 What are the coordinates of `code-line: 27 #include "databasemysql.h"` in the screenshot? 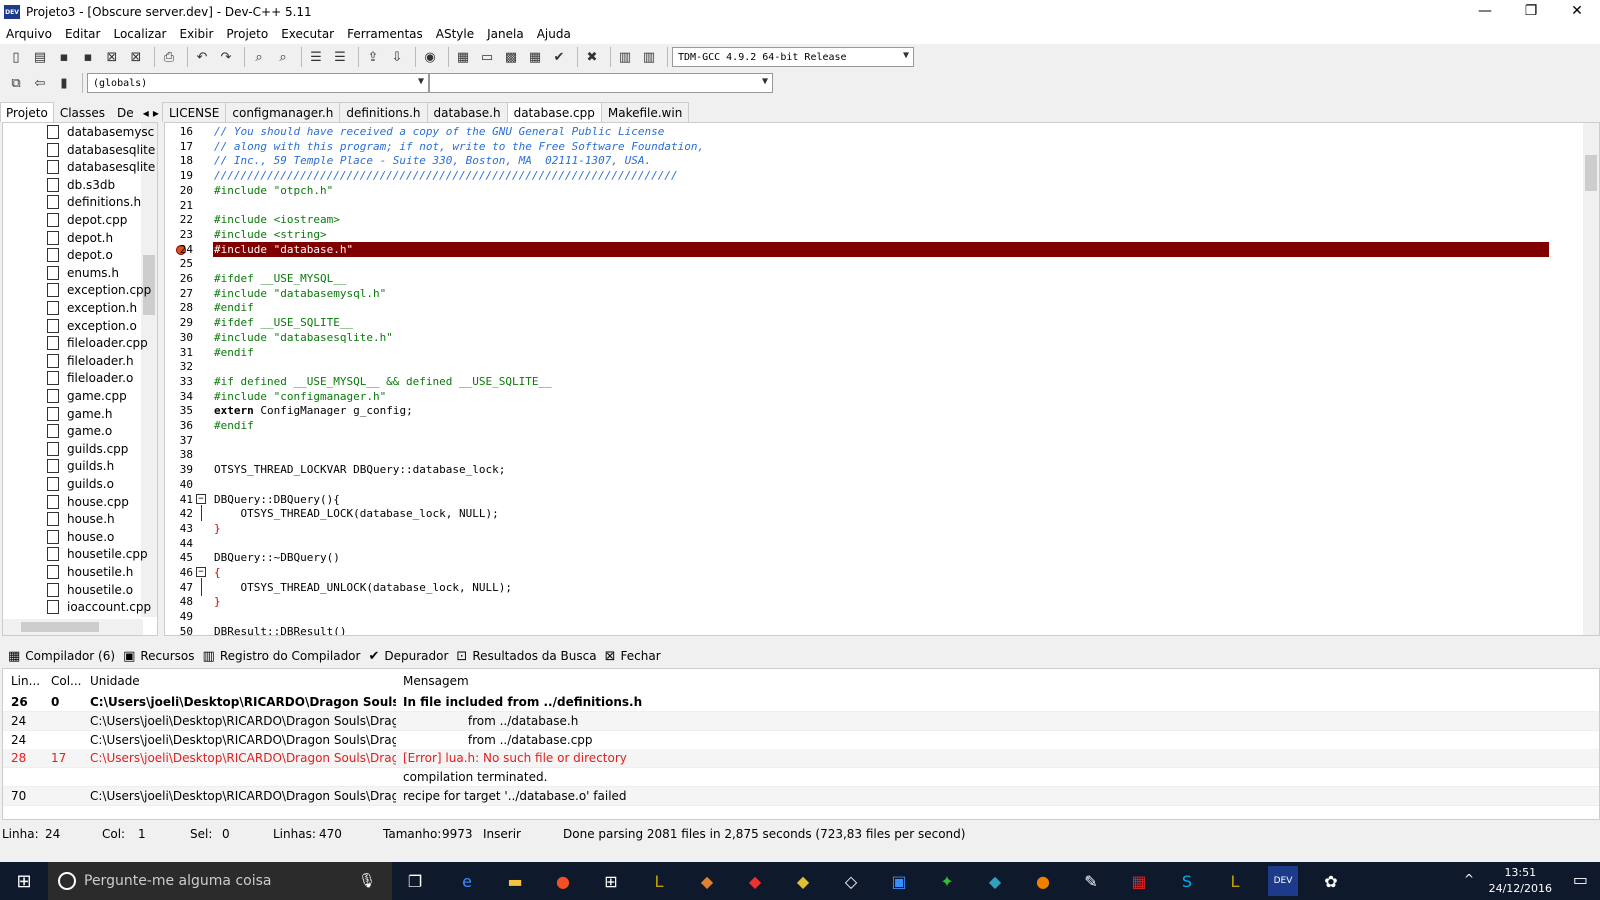 It's located at (874, 293).